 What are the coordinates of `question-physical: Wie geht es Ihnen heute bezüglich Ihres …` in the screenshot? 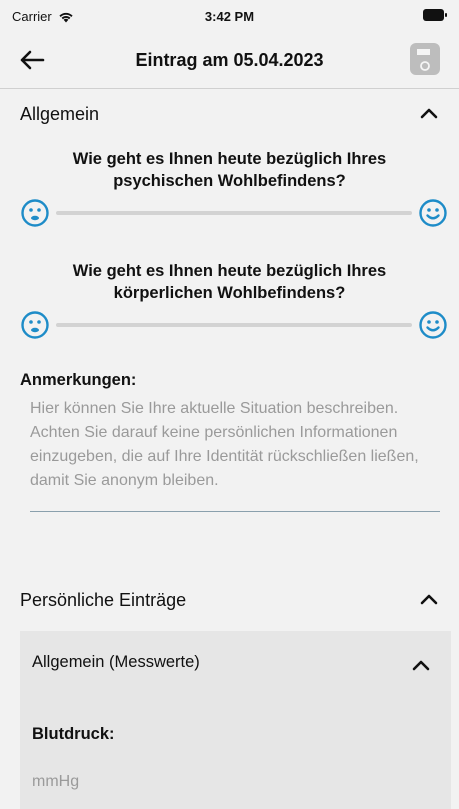 It's located at (229, 282).